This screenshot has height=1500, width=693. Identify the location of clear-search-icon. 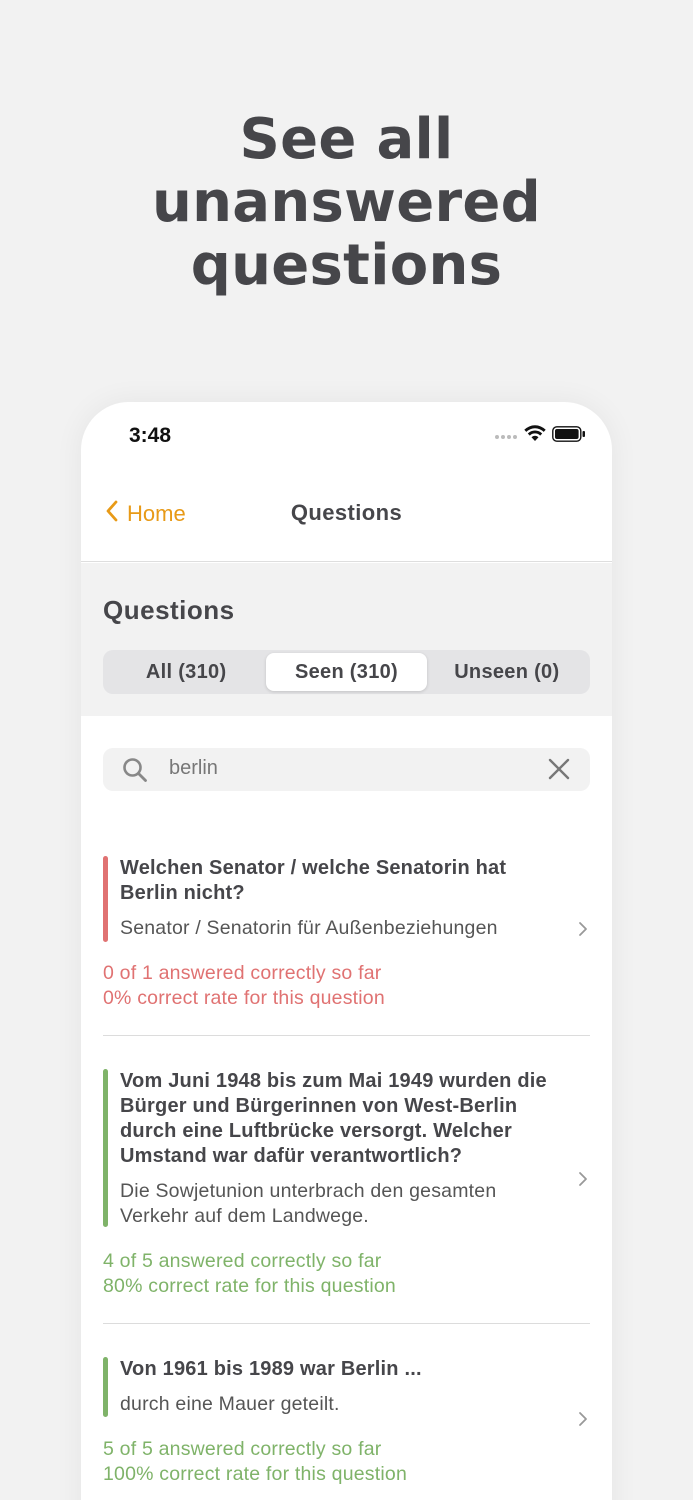
(559, 771).